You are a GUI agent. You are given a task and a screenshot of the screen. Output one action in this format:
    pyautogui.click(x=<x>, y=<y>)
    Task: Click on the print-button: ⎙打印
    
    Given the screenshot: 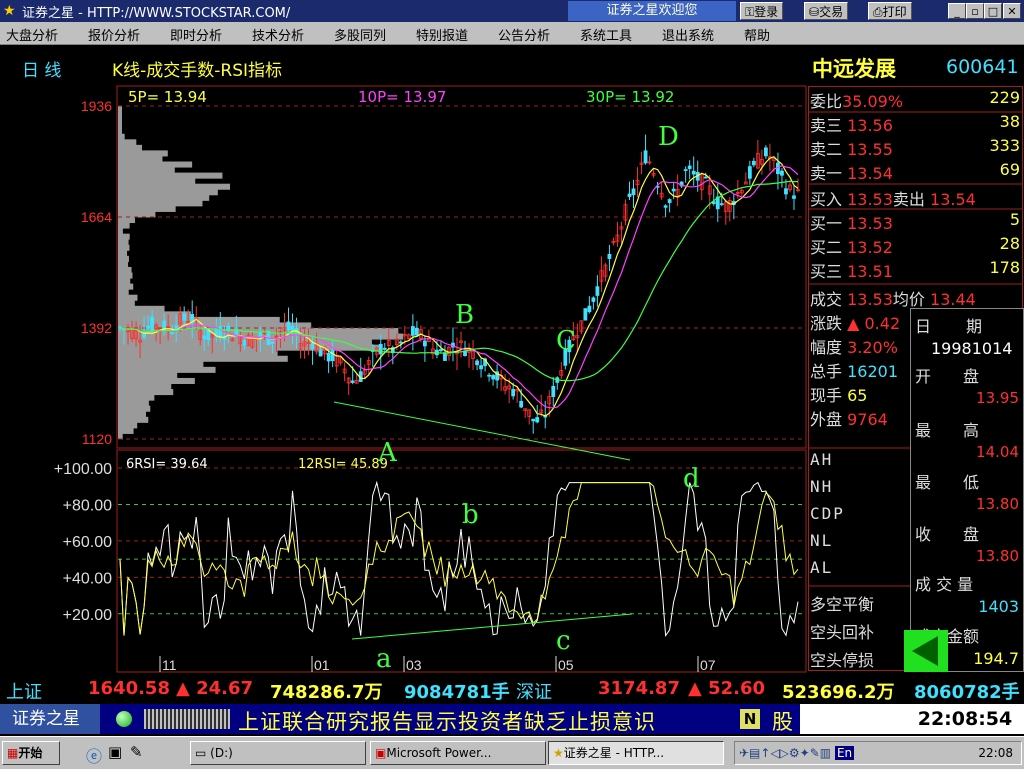 What is the action you would take?
    pyautogui.click(x=890, y=11)
    